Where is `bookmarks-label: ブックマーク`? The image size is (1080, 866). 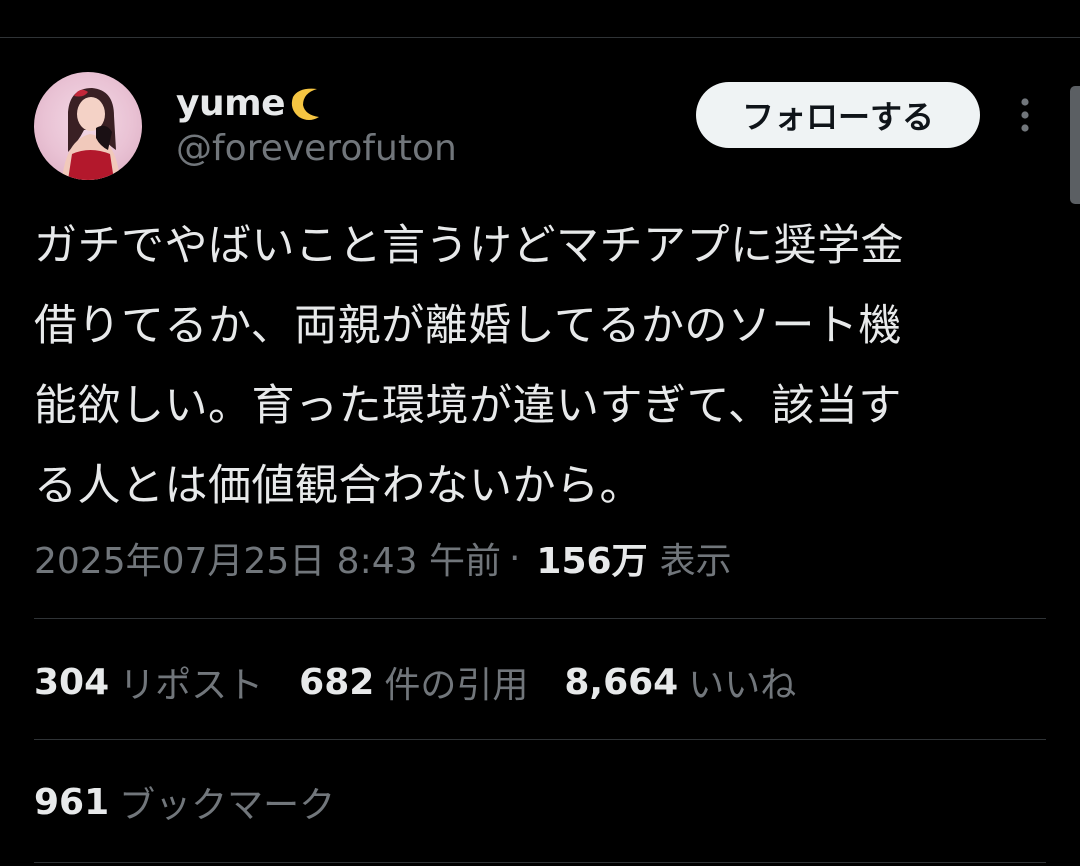 bookmarks-label: ブックマーク is located at coordinates (227, 805).